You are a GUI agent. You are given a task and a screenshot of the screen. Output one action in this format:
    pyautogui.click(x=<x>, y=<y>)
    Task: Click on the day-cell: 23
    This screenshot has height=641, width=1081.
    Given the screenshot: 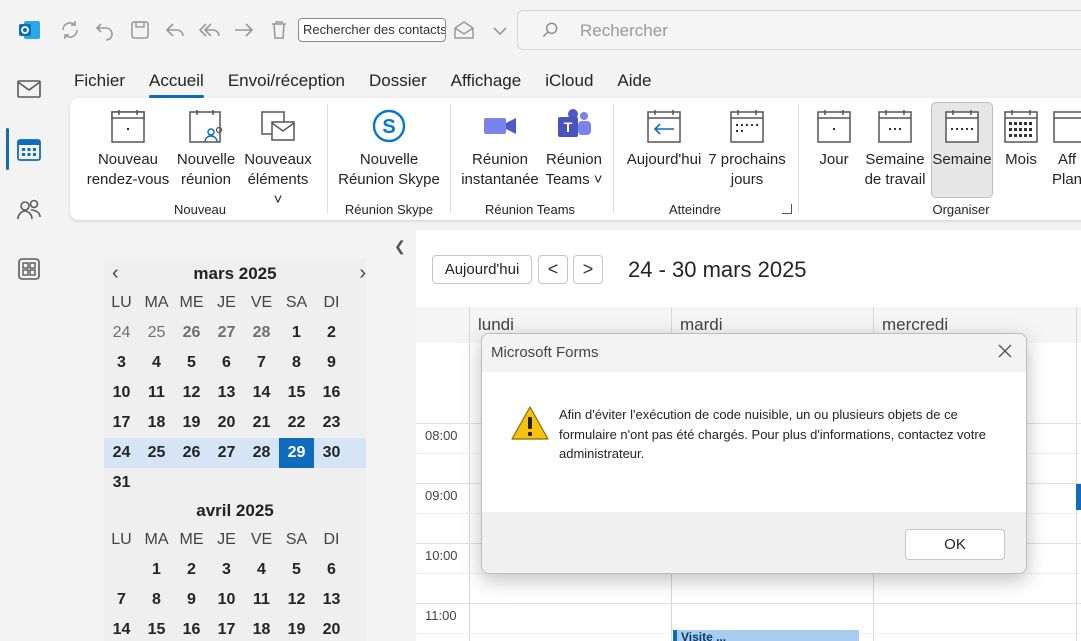 What is the action you would take?
    pyautogui.click(x=331, y=423)
    